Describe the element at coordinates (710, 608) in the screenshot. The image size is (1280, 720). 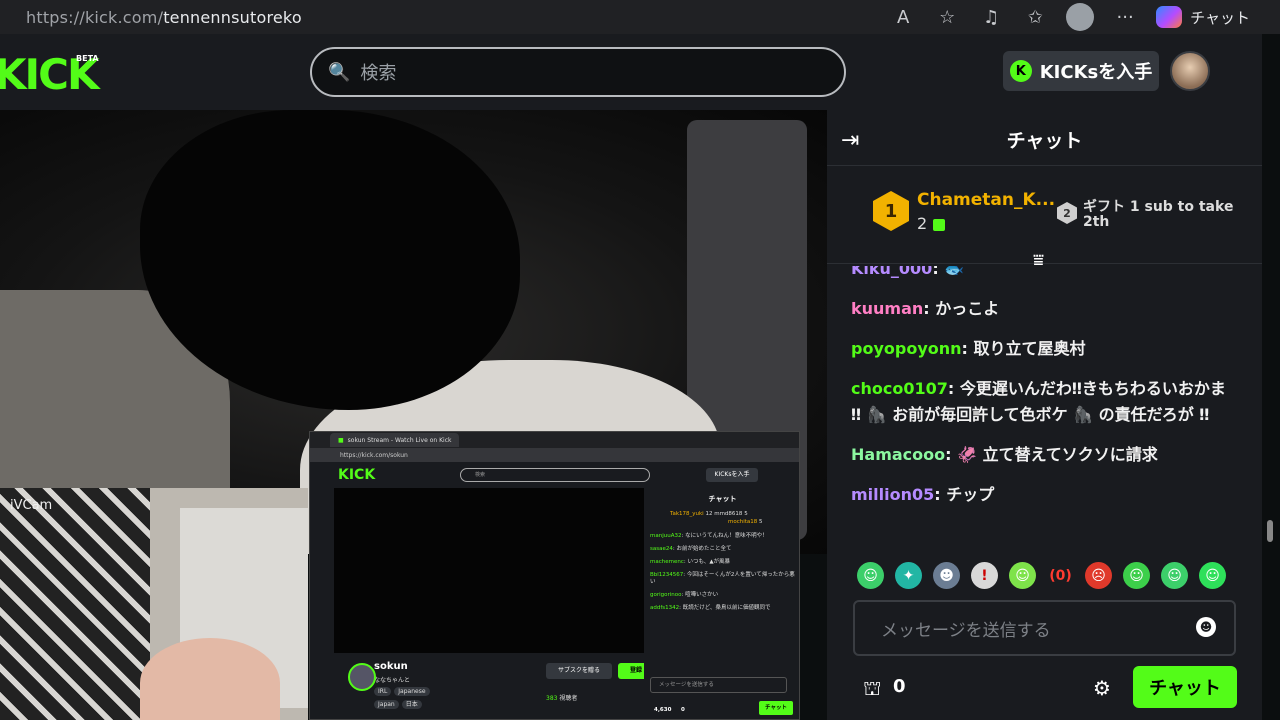
I see `mini-chat-line: addfs1342: 既読だけど、桑鳥以前に価値観同で` at that location.